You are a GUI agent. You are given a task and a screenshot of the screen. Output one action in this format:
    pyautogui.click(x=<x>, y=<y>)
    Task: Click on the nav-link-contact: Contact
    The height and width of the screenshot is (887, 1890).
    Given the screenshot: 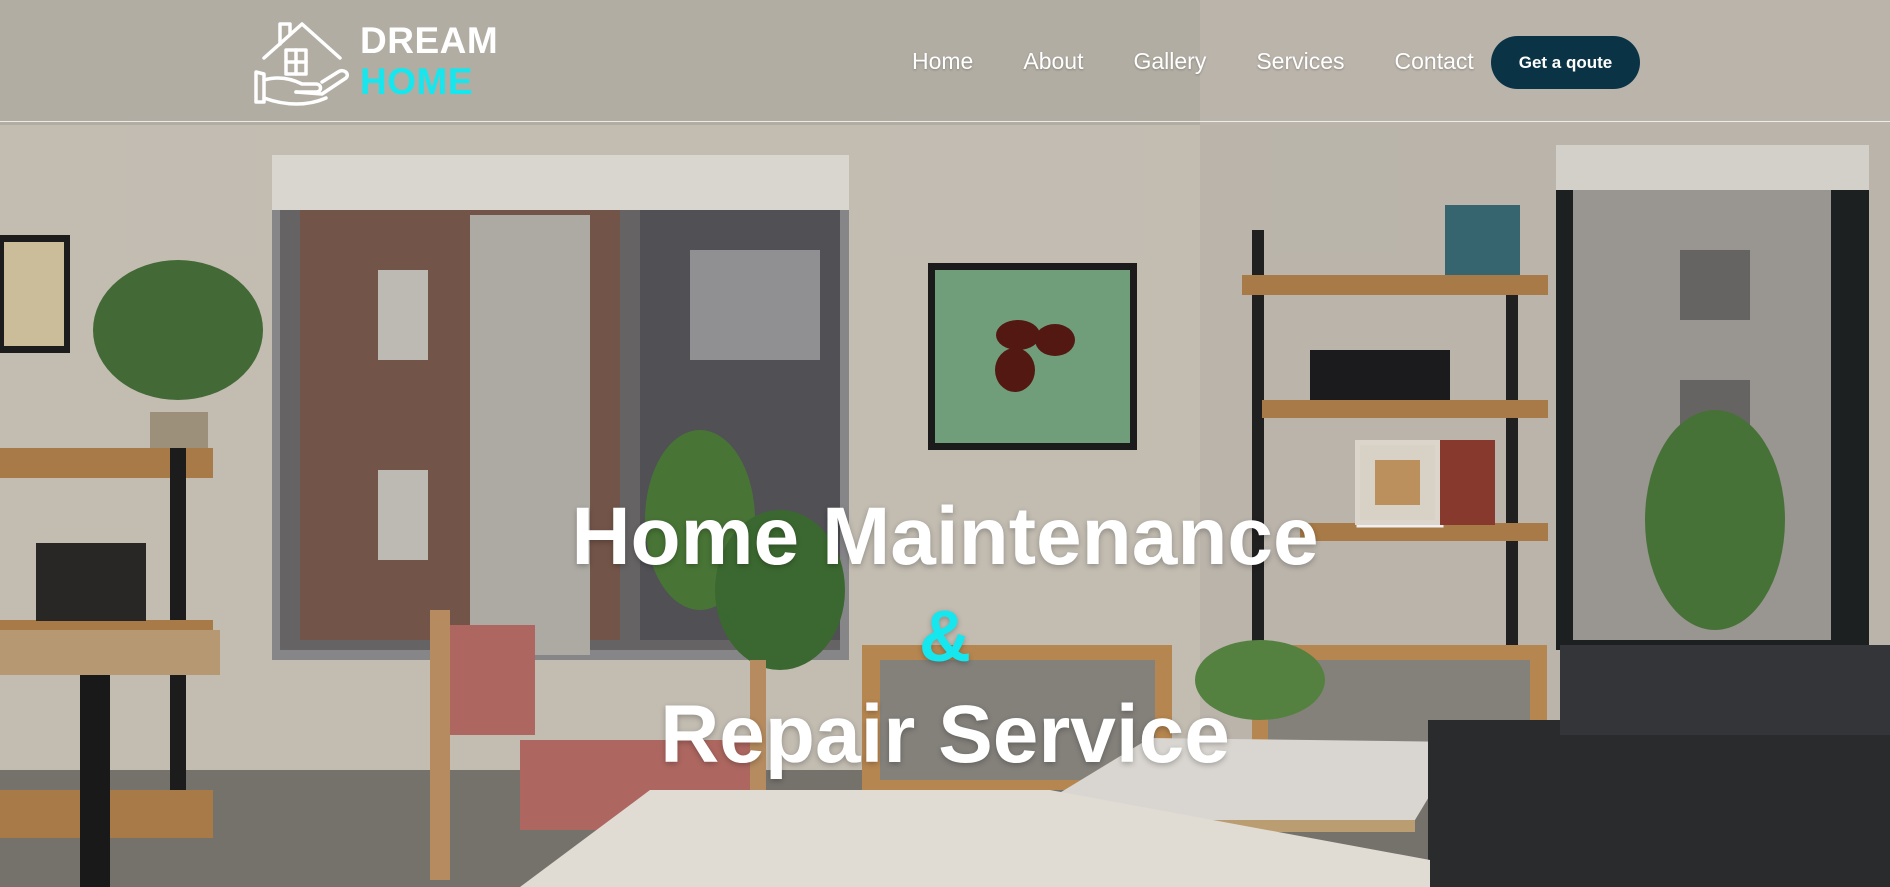 What is the action you would take?
    pyautogui.click(x=1434, y=61)
    